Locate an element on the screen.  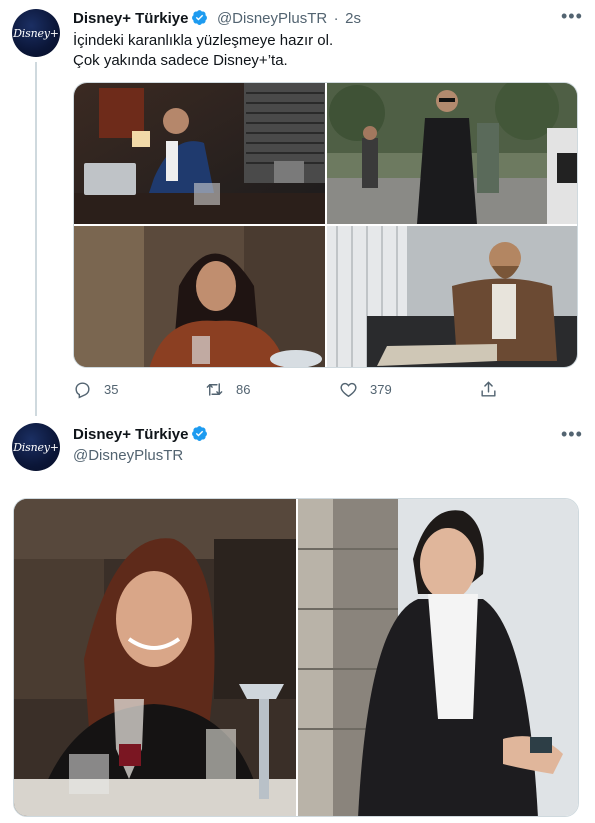
share-button is located at coordinates (494, 389).